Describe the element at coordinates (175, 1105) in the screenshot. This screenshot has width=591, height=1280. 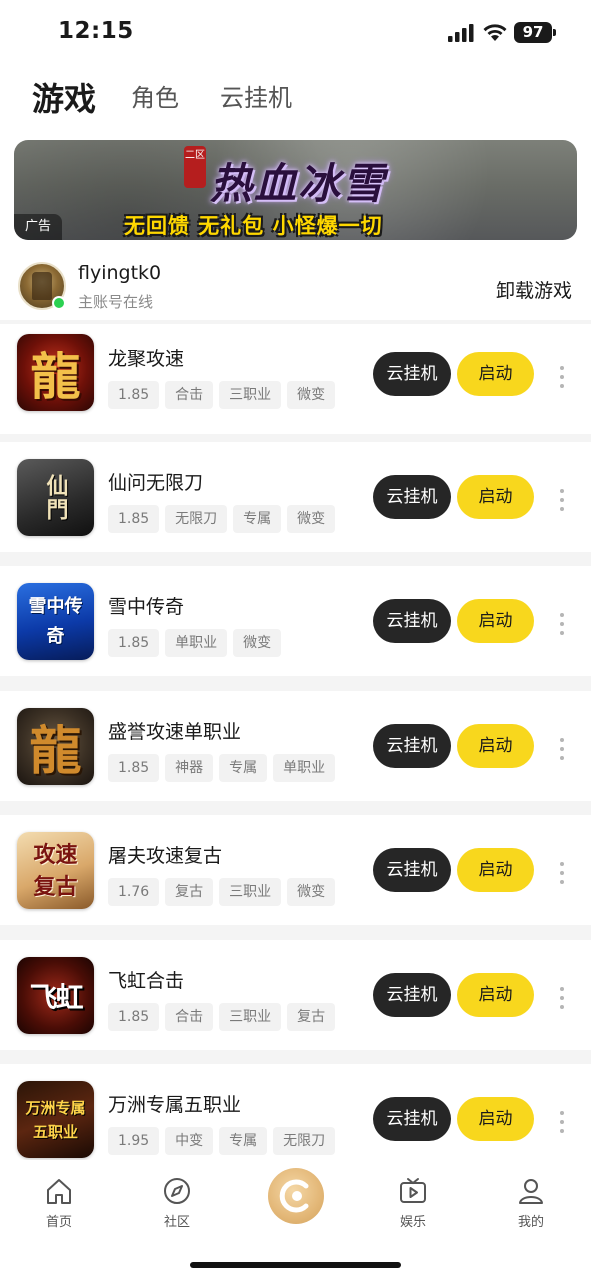
I see `game-name: 万洲专属五职业` at that location.